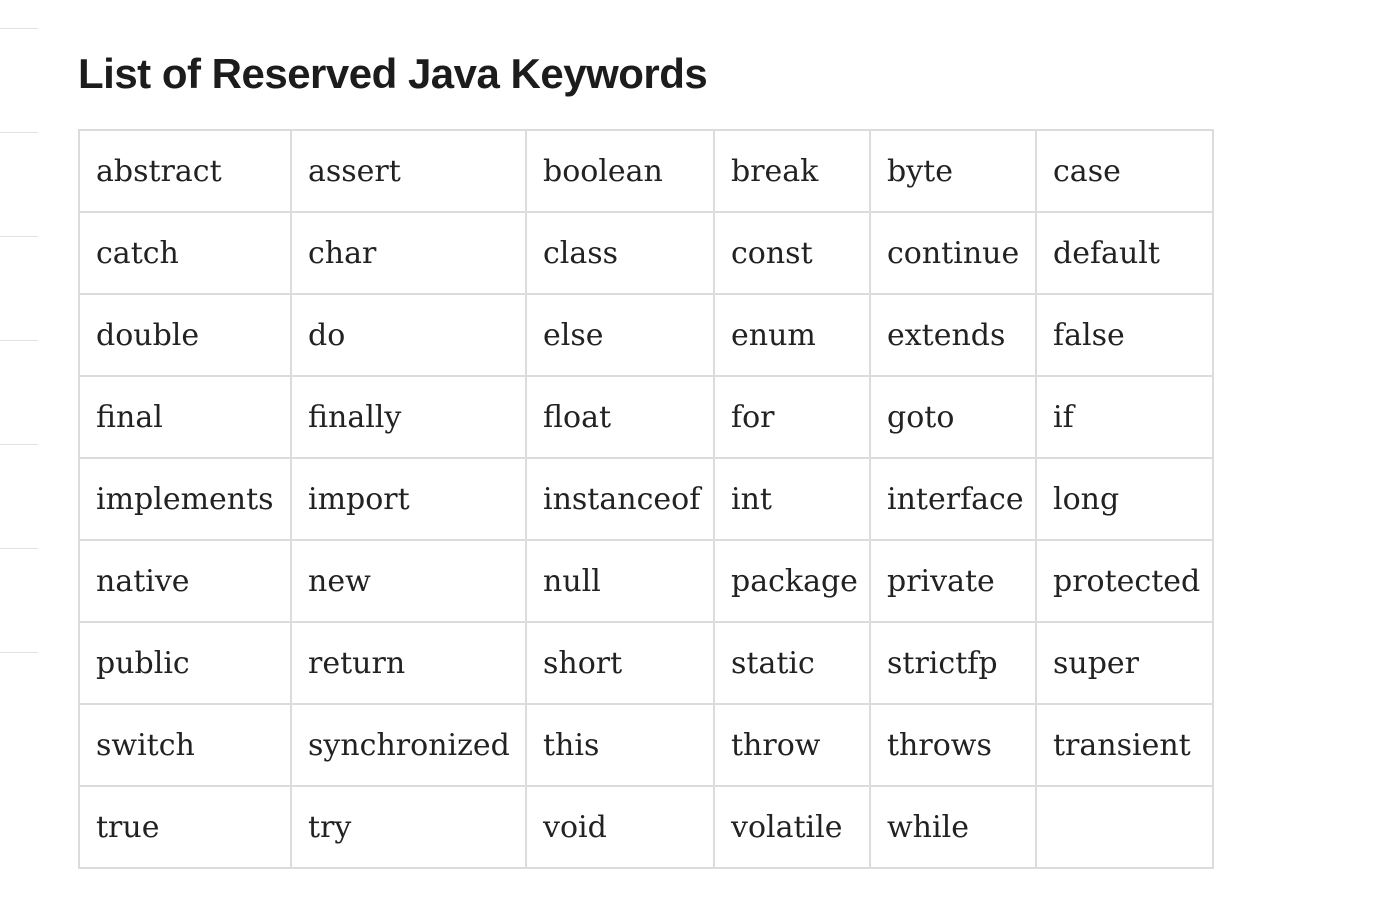  I want to click on keyword-cell: goto, so click(953, 417).